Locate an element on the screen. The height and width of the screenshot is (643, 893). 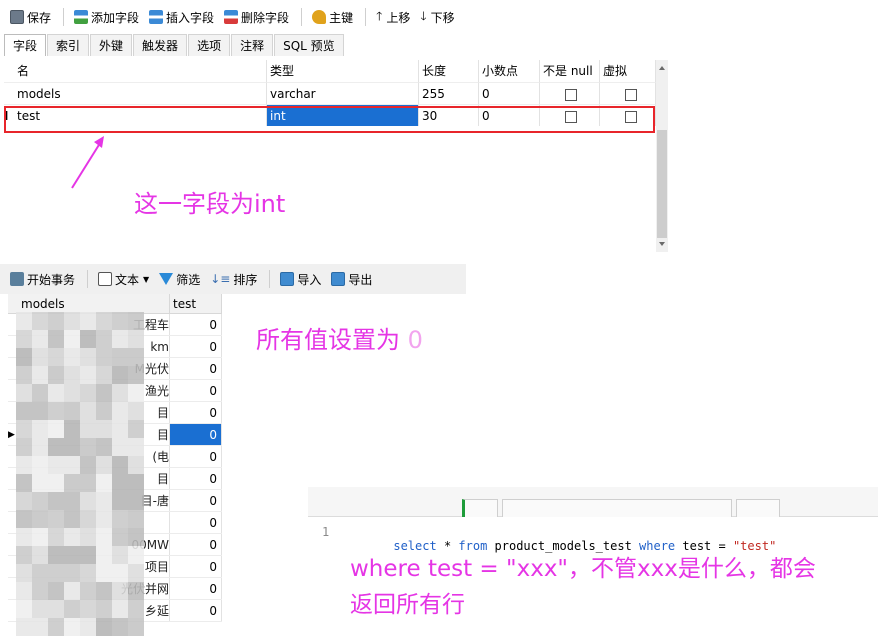
move-down-label: 下移 is located at coordinates (442, 17).